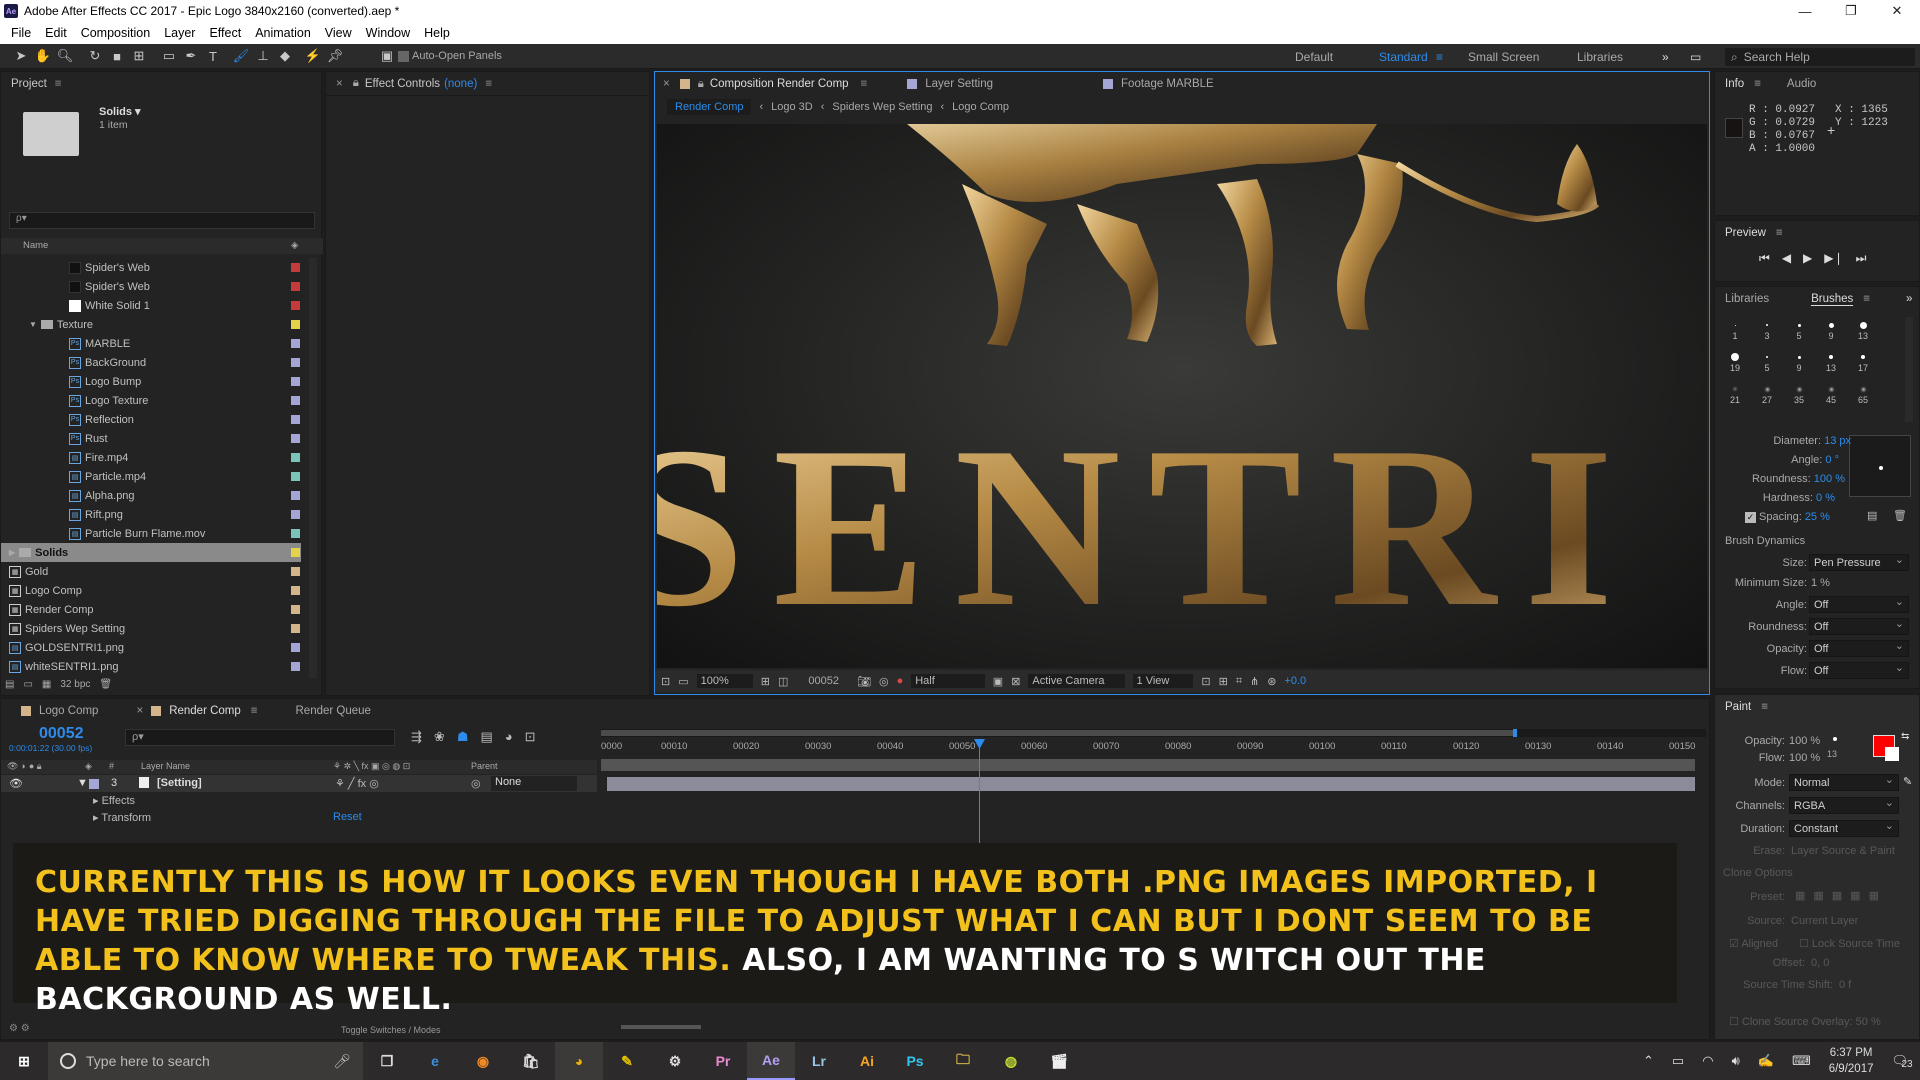  Describe the element at coordinates (162, 220) in the screenshot. I see `project-search-input: ρ▾` at that location.